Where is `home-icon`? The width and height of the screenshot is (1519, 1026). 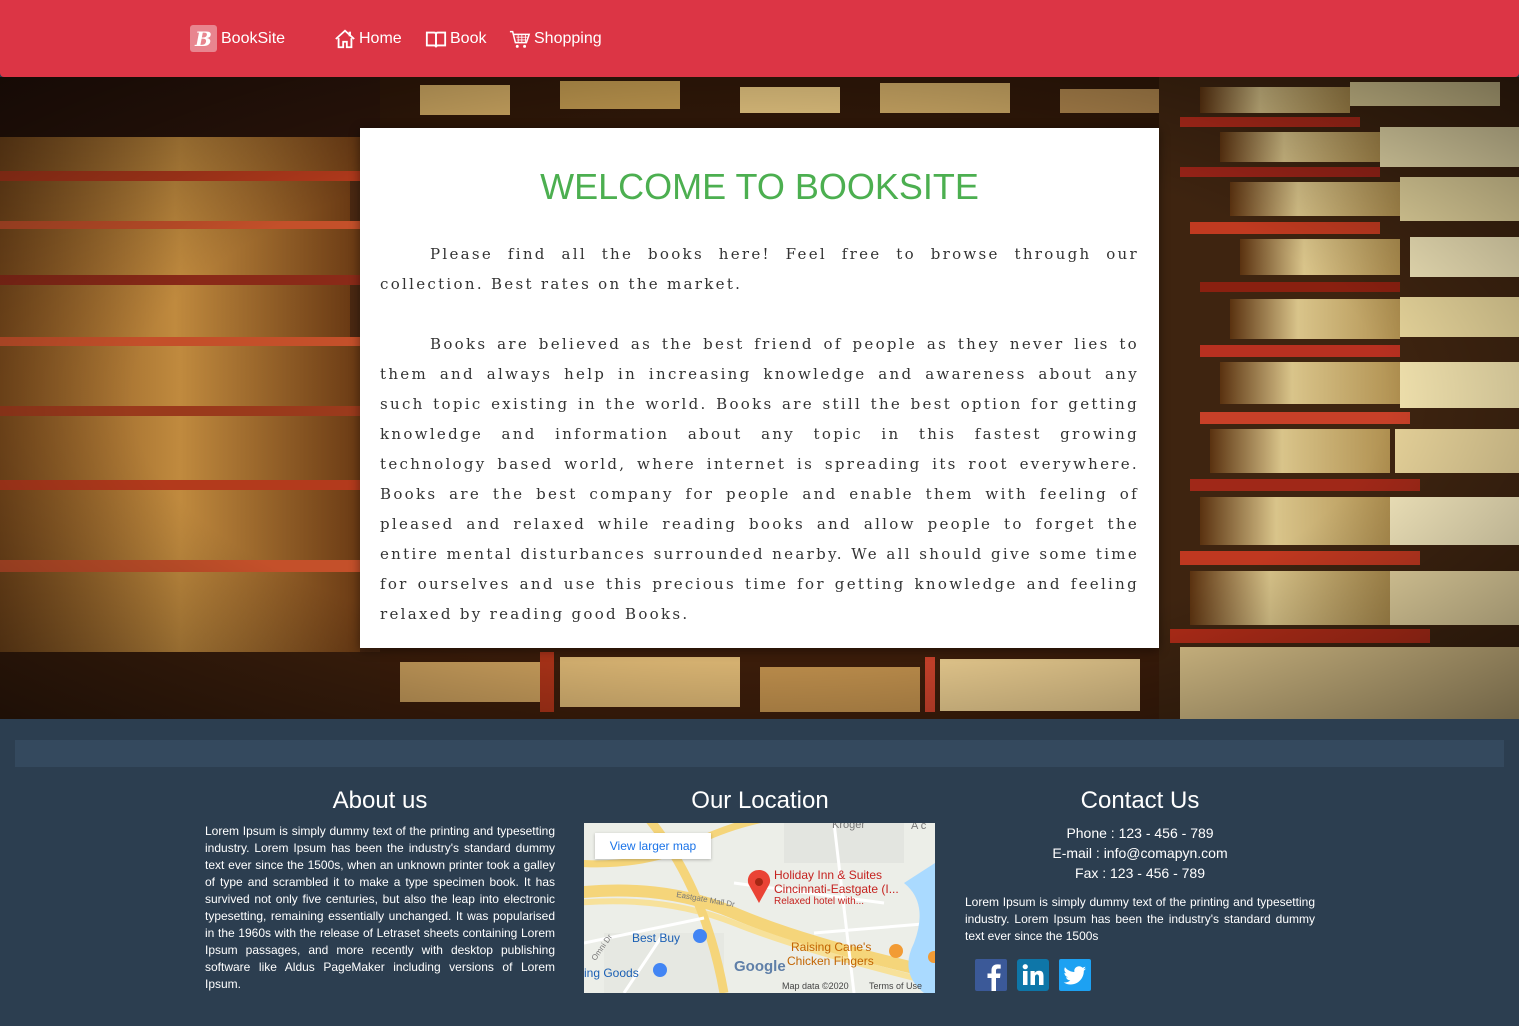 home-icon is located at coordinates (345, 39).